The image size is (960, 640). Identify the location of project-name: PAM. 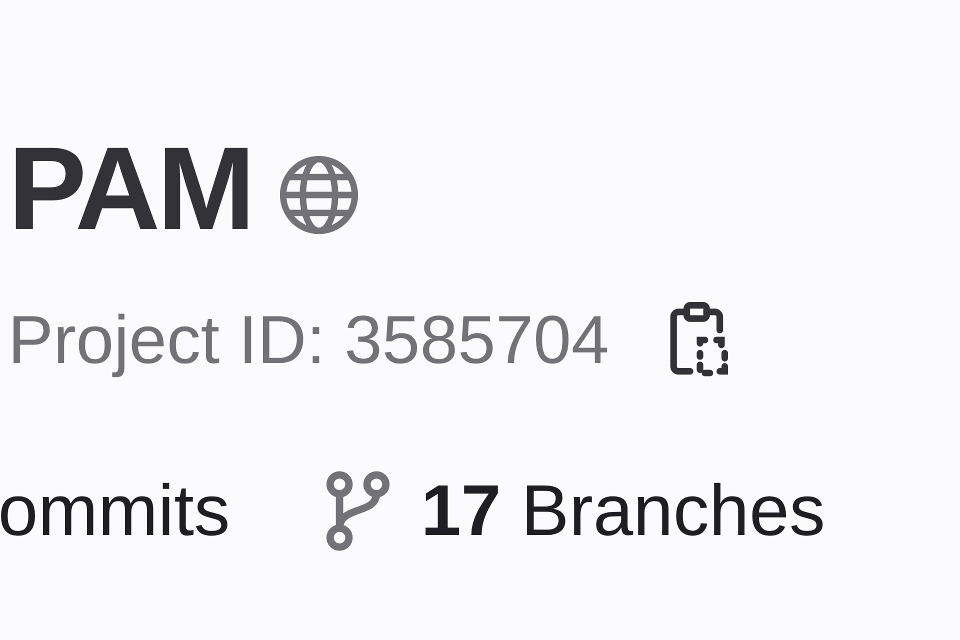
(130, 189).